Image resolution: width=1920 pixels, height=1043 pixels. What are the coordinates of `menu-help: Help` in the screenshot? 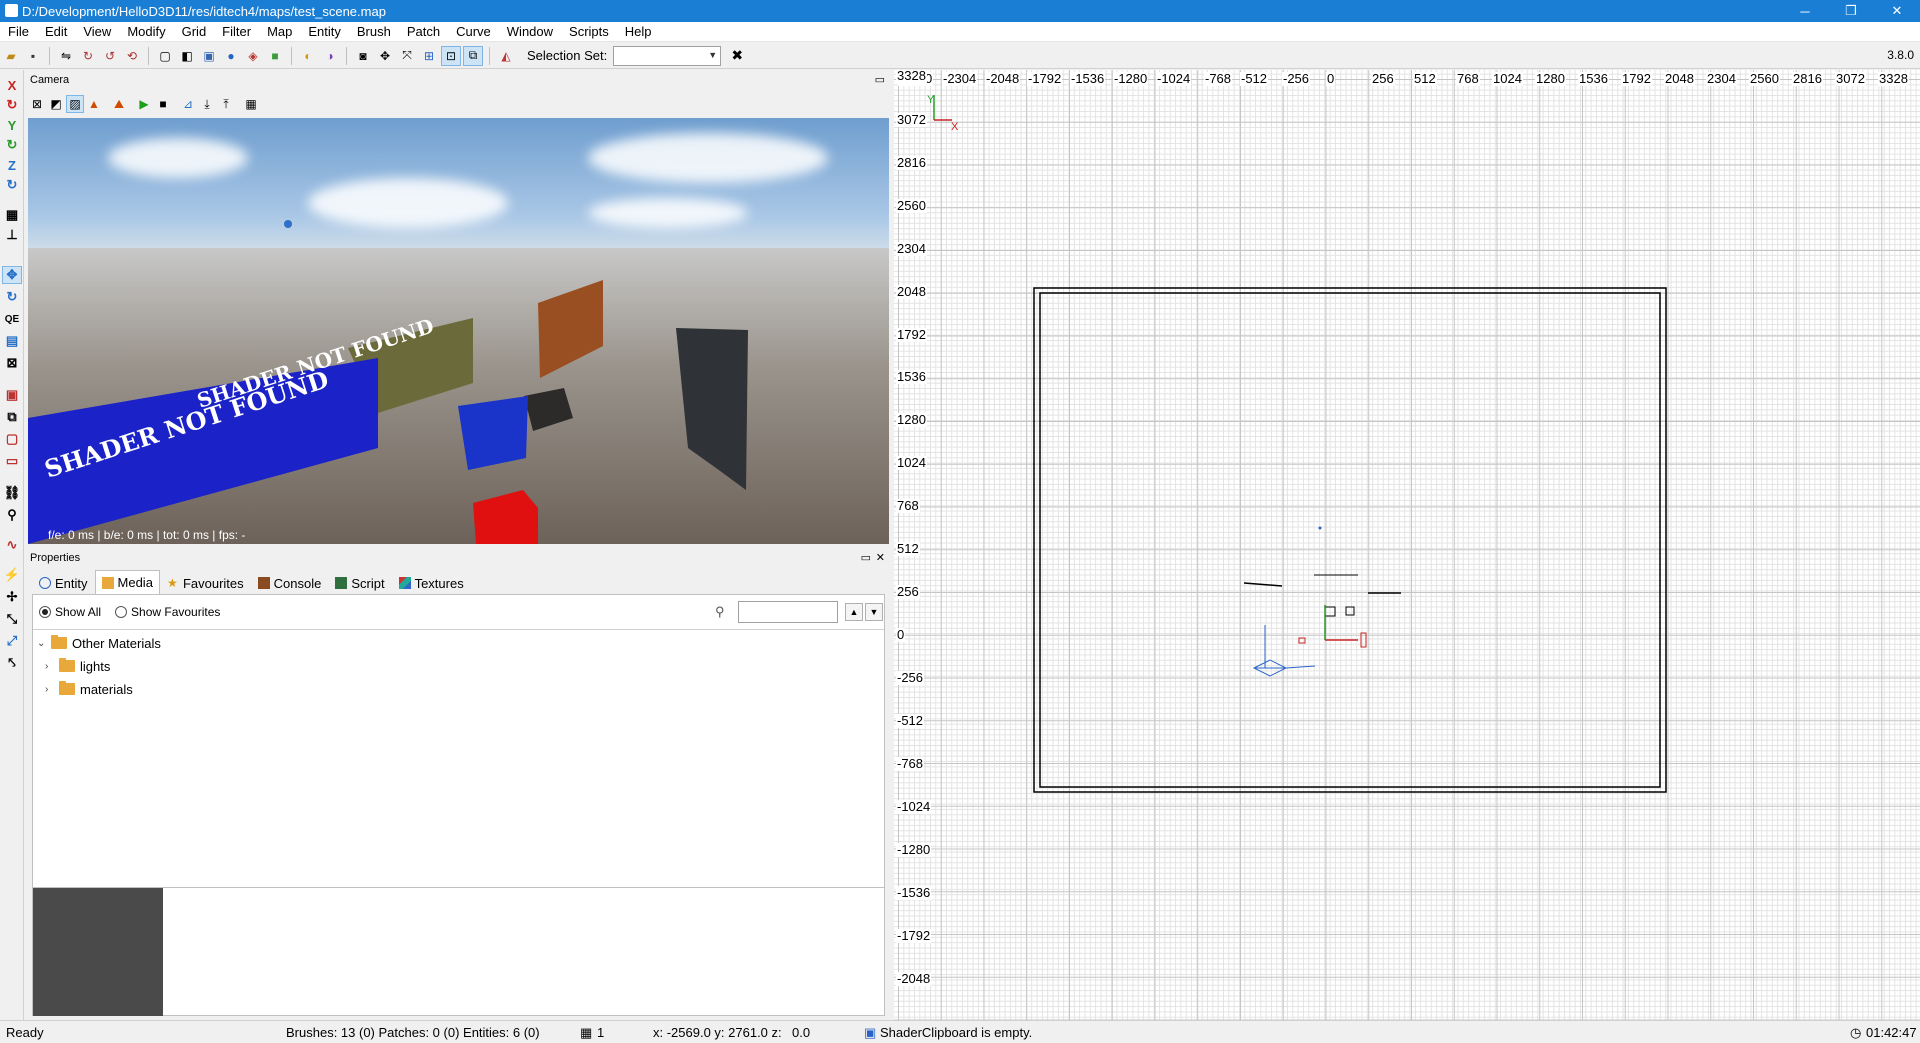 It's located at (638, 32).